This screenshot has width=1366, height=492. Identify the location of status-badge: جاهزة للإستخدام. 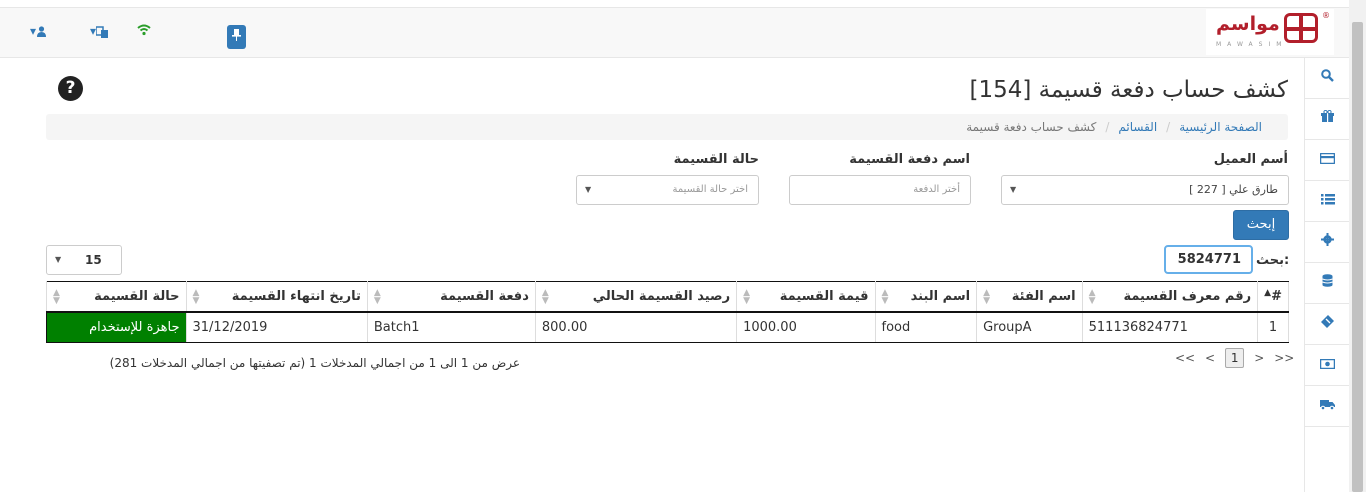
(116, 327).